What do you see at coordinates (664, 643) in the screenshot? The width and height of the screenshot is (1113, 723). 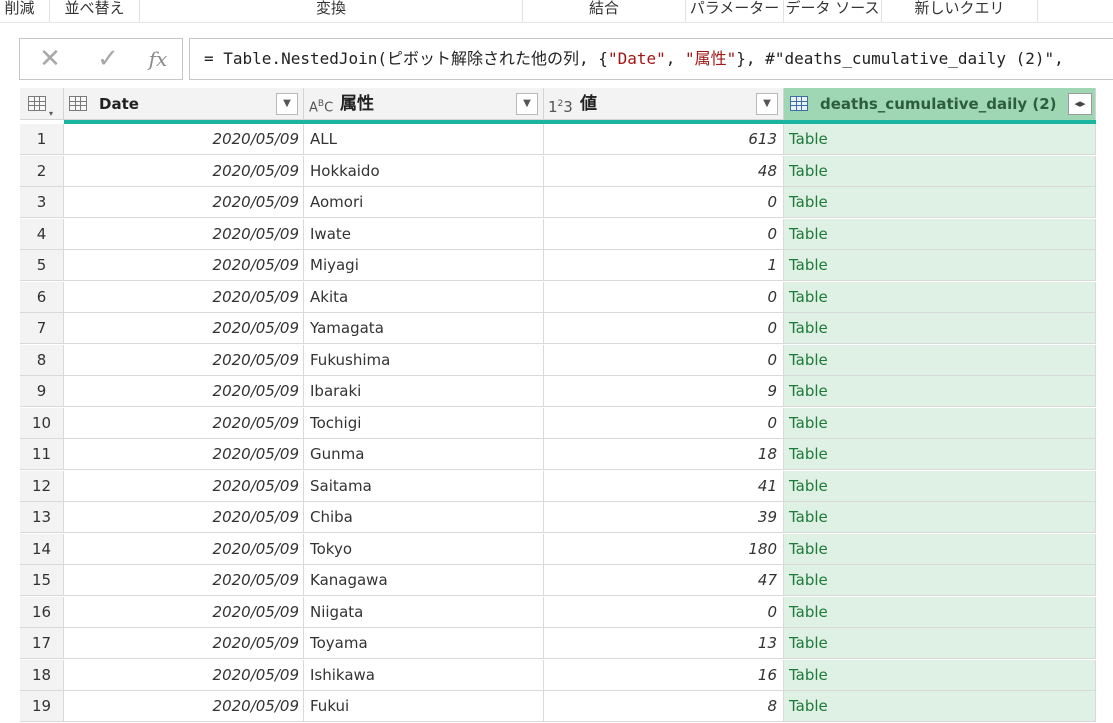 I see `cell-value: 13` at bounding box center [664, 643].